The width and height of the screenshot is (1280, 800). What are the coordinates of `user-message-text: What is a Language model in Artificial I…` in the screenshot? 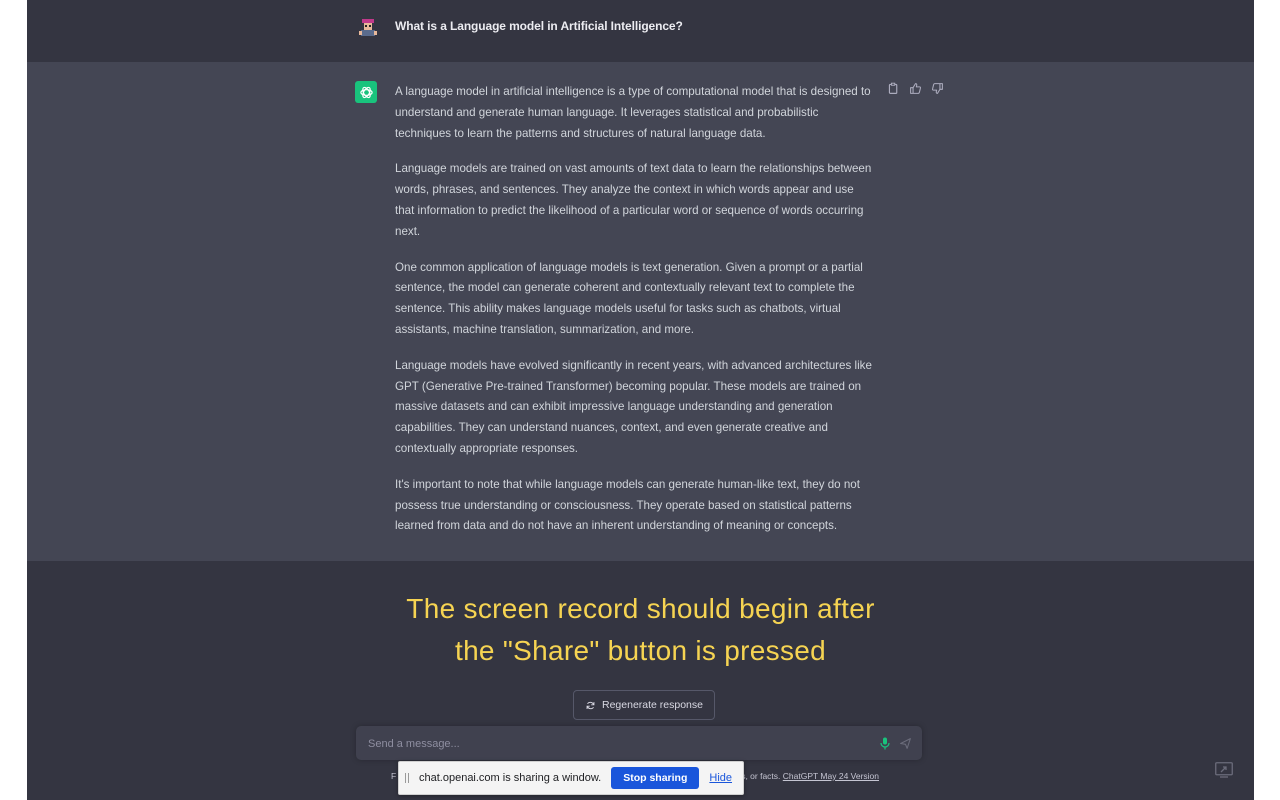 It's located at (539, 26).